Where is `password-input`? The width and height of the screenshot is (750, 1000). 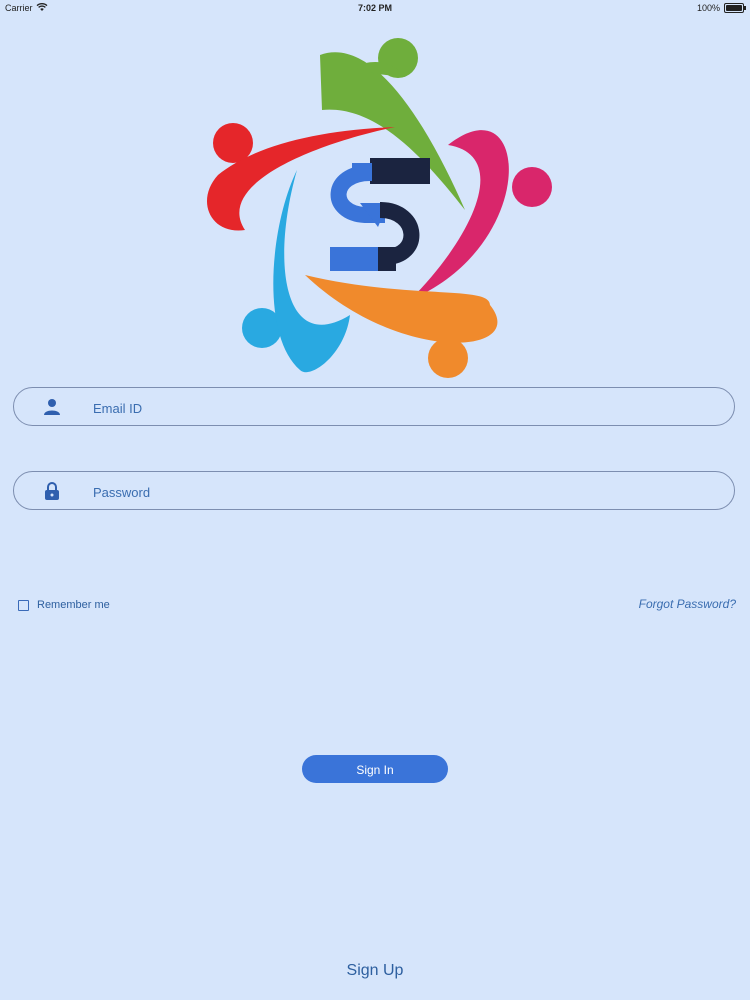
password-input is located at coordinates (403, 492).